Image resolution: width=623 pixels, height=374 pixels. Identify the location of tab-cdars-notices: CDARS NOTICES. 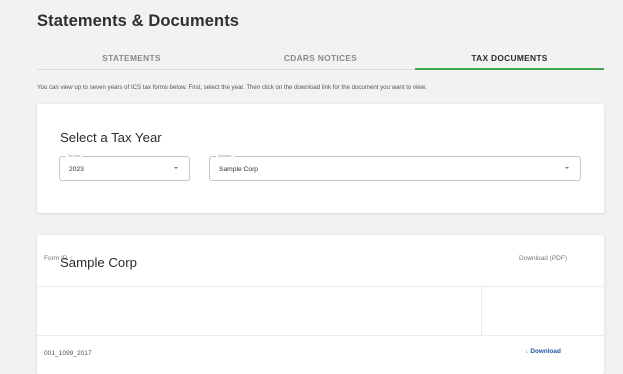
(320, 60).